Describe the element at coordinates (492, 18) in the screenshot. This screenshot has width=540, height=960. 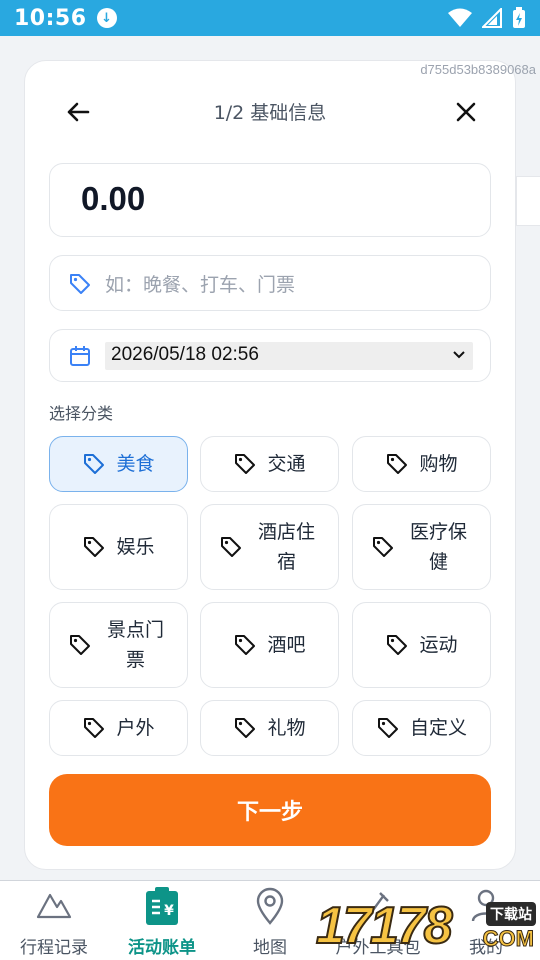
I see `signal-icon` at that location.